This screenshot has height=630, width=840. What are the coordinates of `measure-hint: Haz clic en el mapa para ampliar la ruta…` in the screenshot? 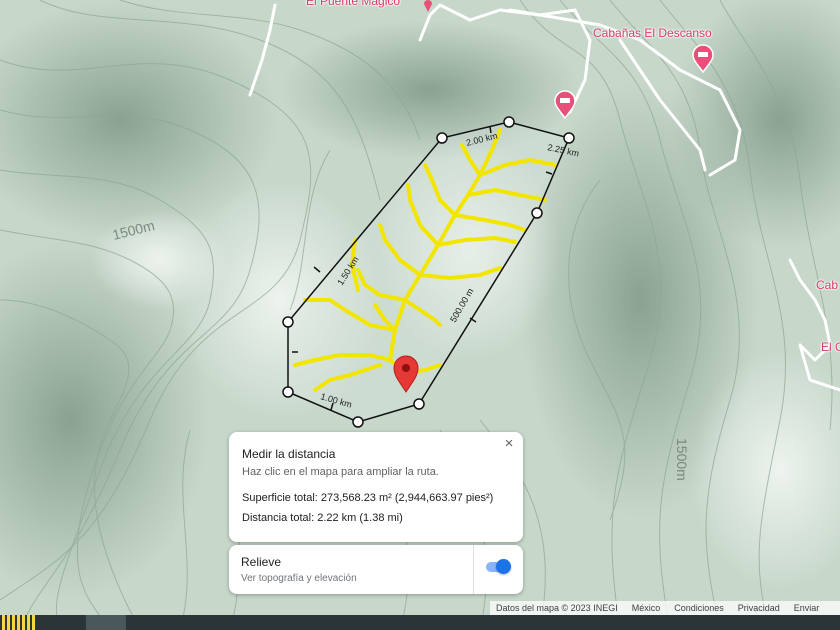 It's located at (340, 472).